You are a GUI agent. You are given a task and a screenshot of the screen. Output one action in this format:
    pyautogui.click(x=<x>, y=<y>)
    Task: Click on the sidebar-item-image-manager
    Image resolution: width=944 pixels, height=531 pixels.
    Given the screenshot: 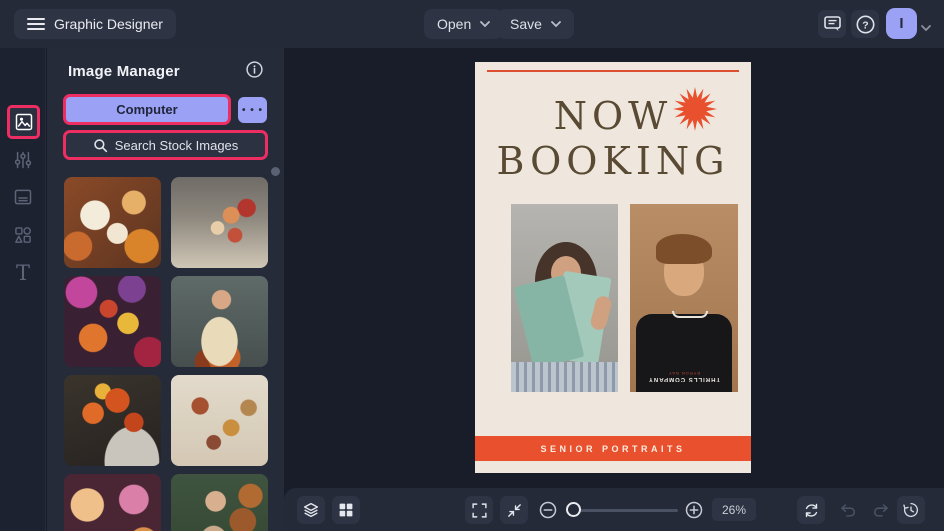 What is the action you would take?
    pyautogui.click(x=23, y=122)
    